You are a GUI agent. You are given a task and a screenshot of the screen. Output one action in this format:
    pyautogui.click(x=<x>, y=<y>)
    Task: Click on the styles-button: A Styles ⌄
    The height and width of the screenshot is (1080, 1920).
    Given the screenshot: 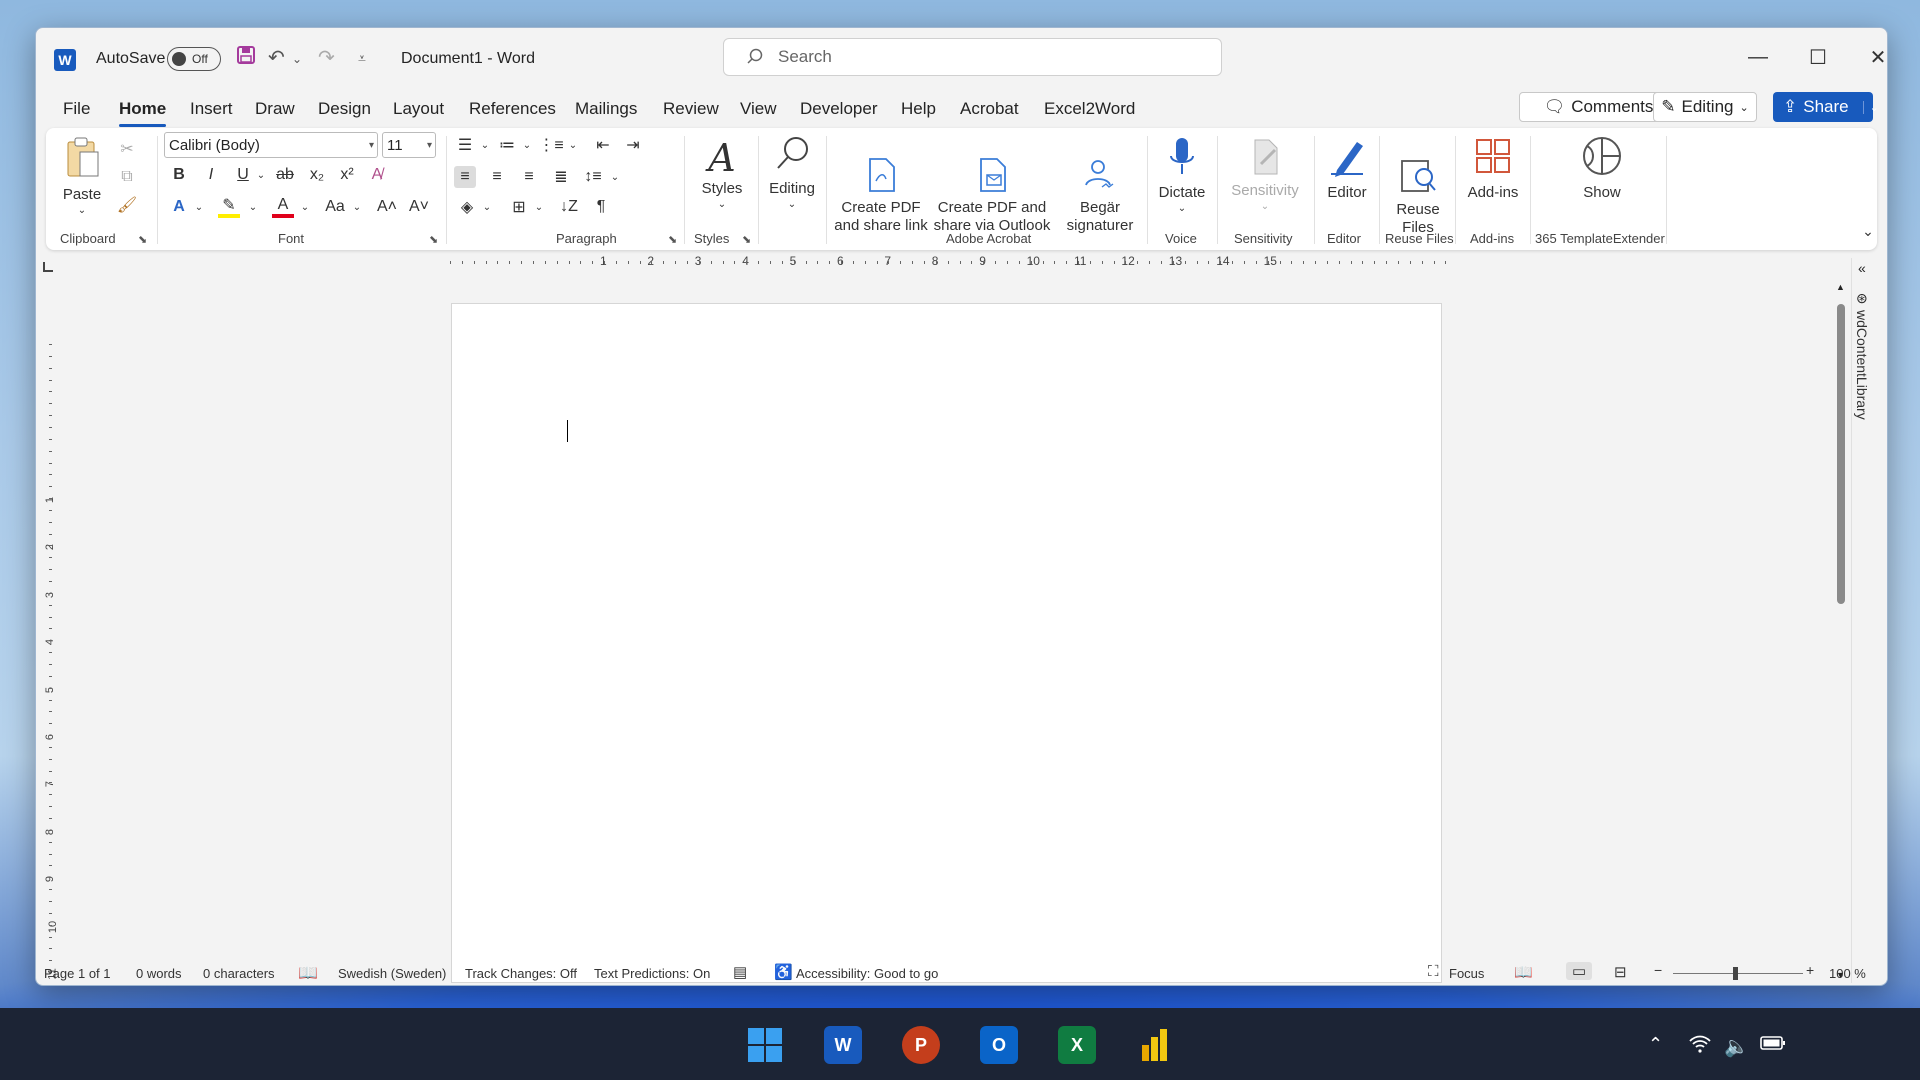 What is the action you would take?
    pyautogui.click(x=722, y=173)
    